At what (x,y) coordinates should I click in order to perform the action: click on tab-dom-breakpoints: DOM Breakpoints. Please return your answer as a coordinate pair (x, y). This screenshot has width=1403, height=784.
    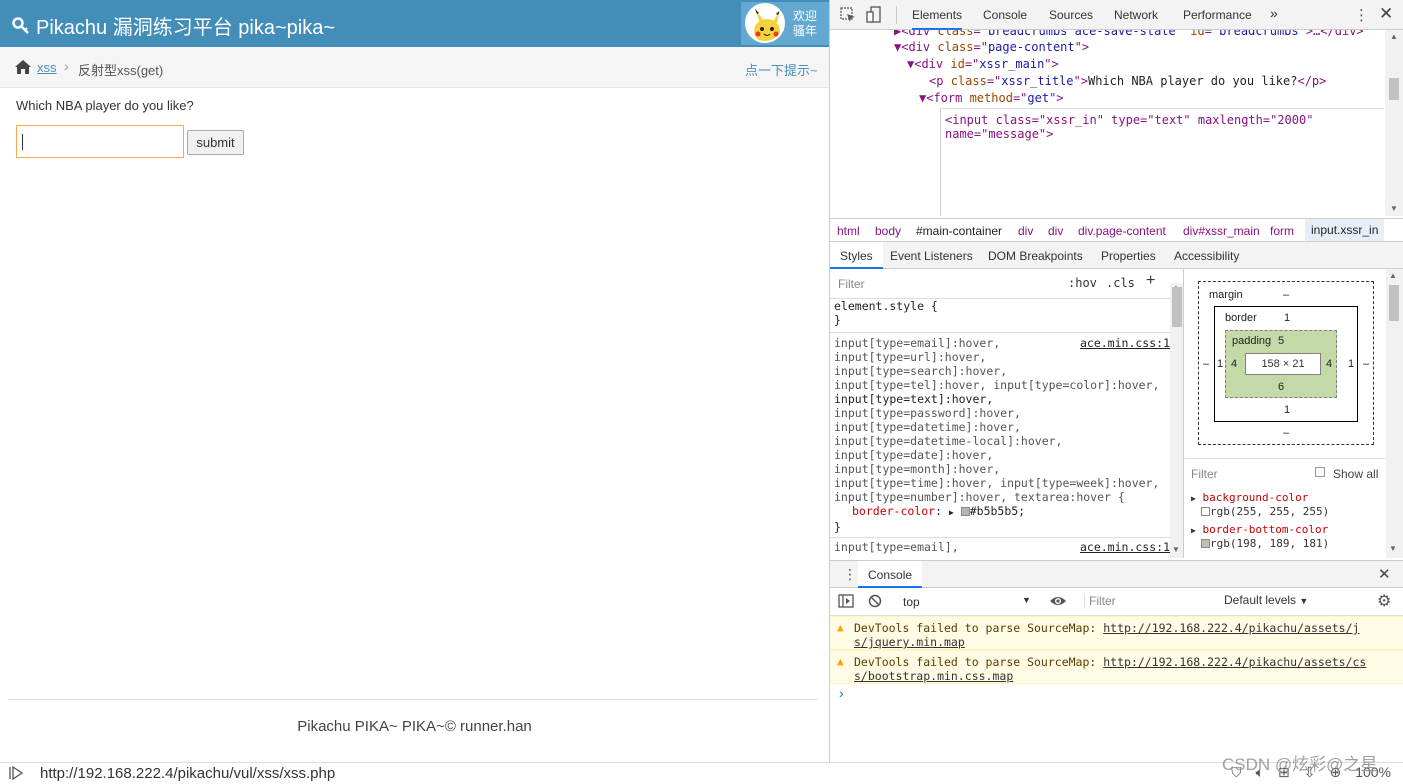
    Looking at the image, I should click on (1035, 256).